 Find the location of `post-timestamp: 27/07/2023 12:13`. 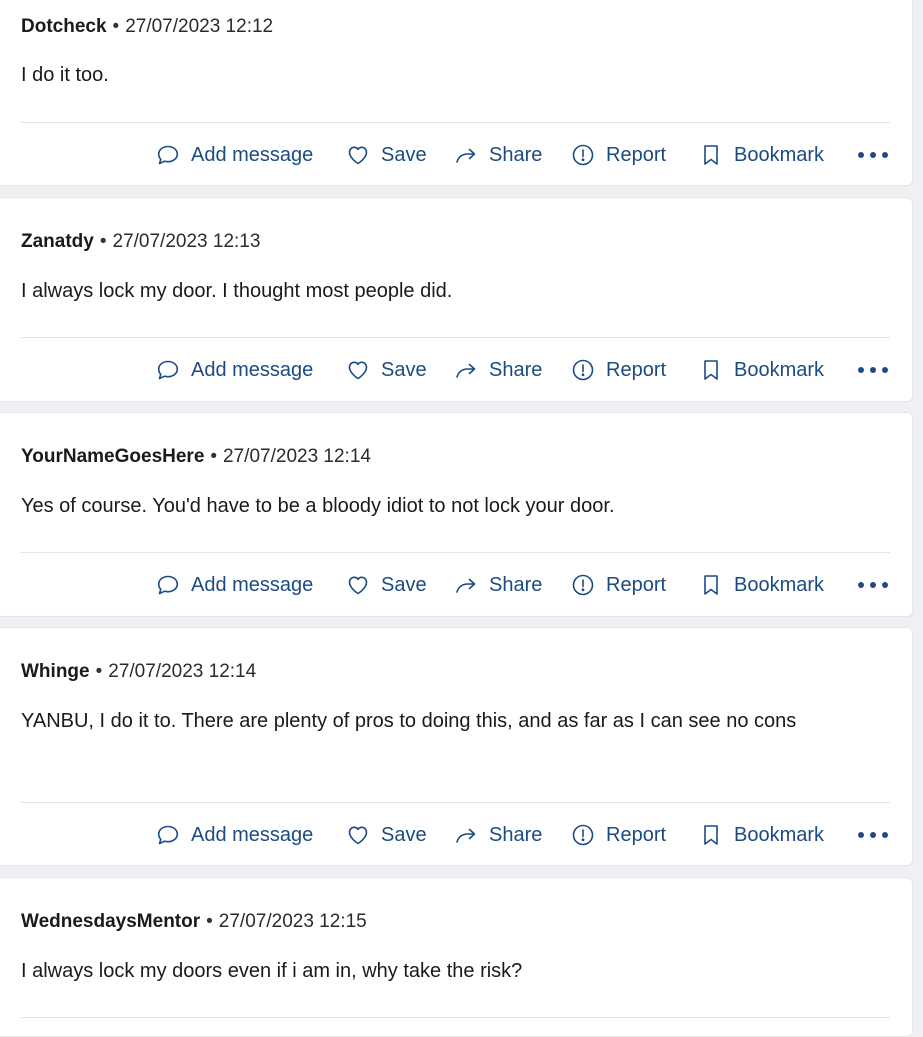

post-timestamp: 27/07/2023 12:13 is located at coordinates (186, 241).